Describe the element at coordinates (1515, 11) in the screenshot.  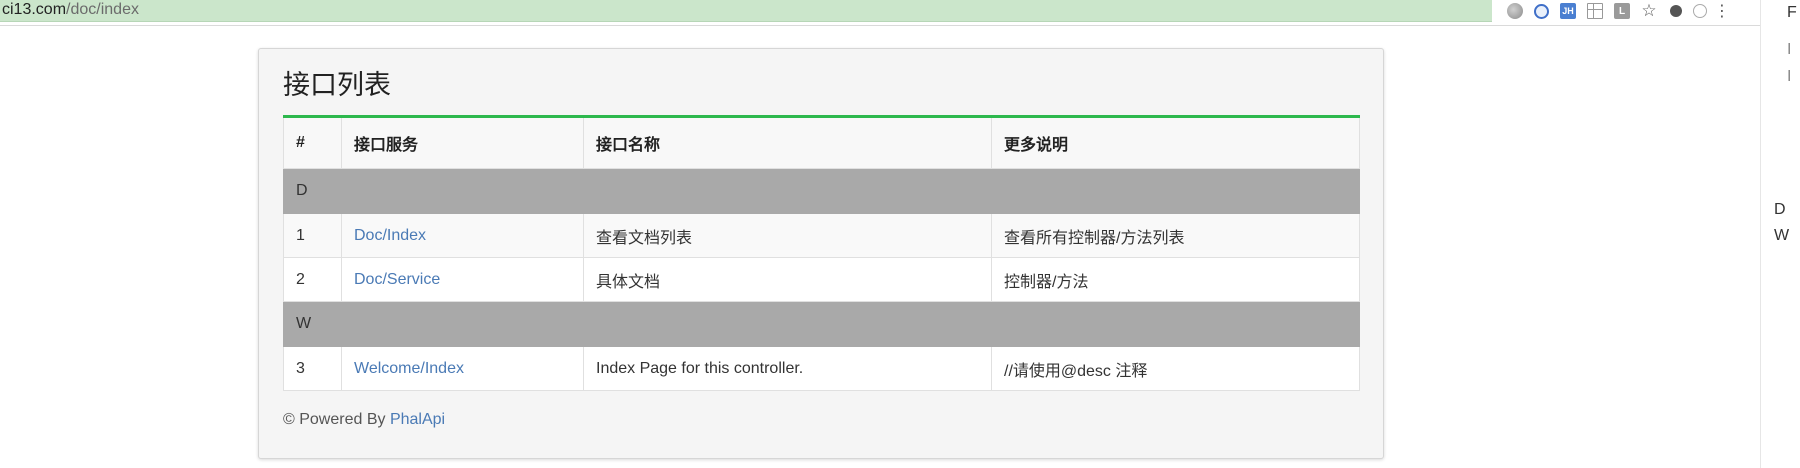
I see `globe-icon` at that location.